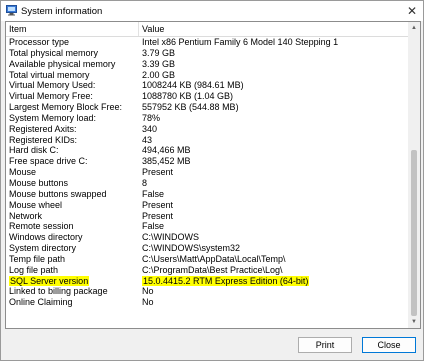  Describe the element at coordinates (159, 52) in the screenshot. I see `list-item-value: 3.79 GB` at that location.